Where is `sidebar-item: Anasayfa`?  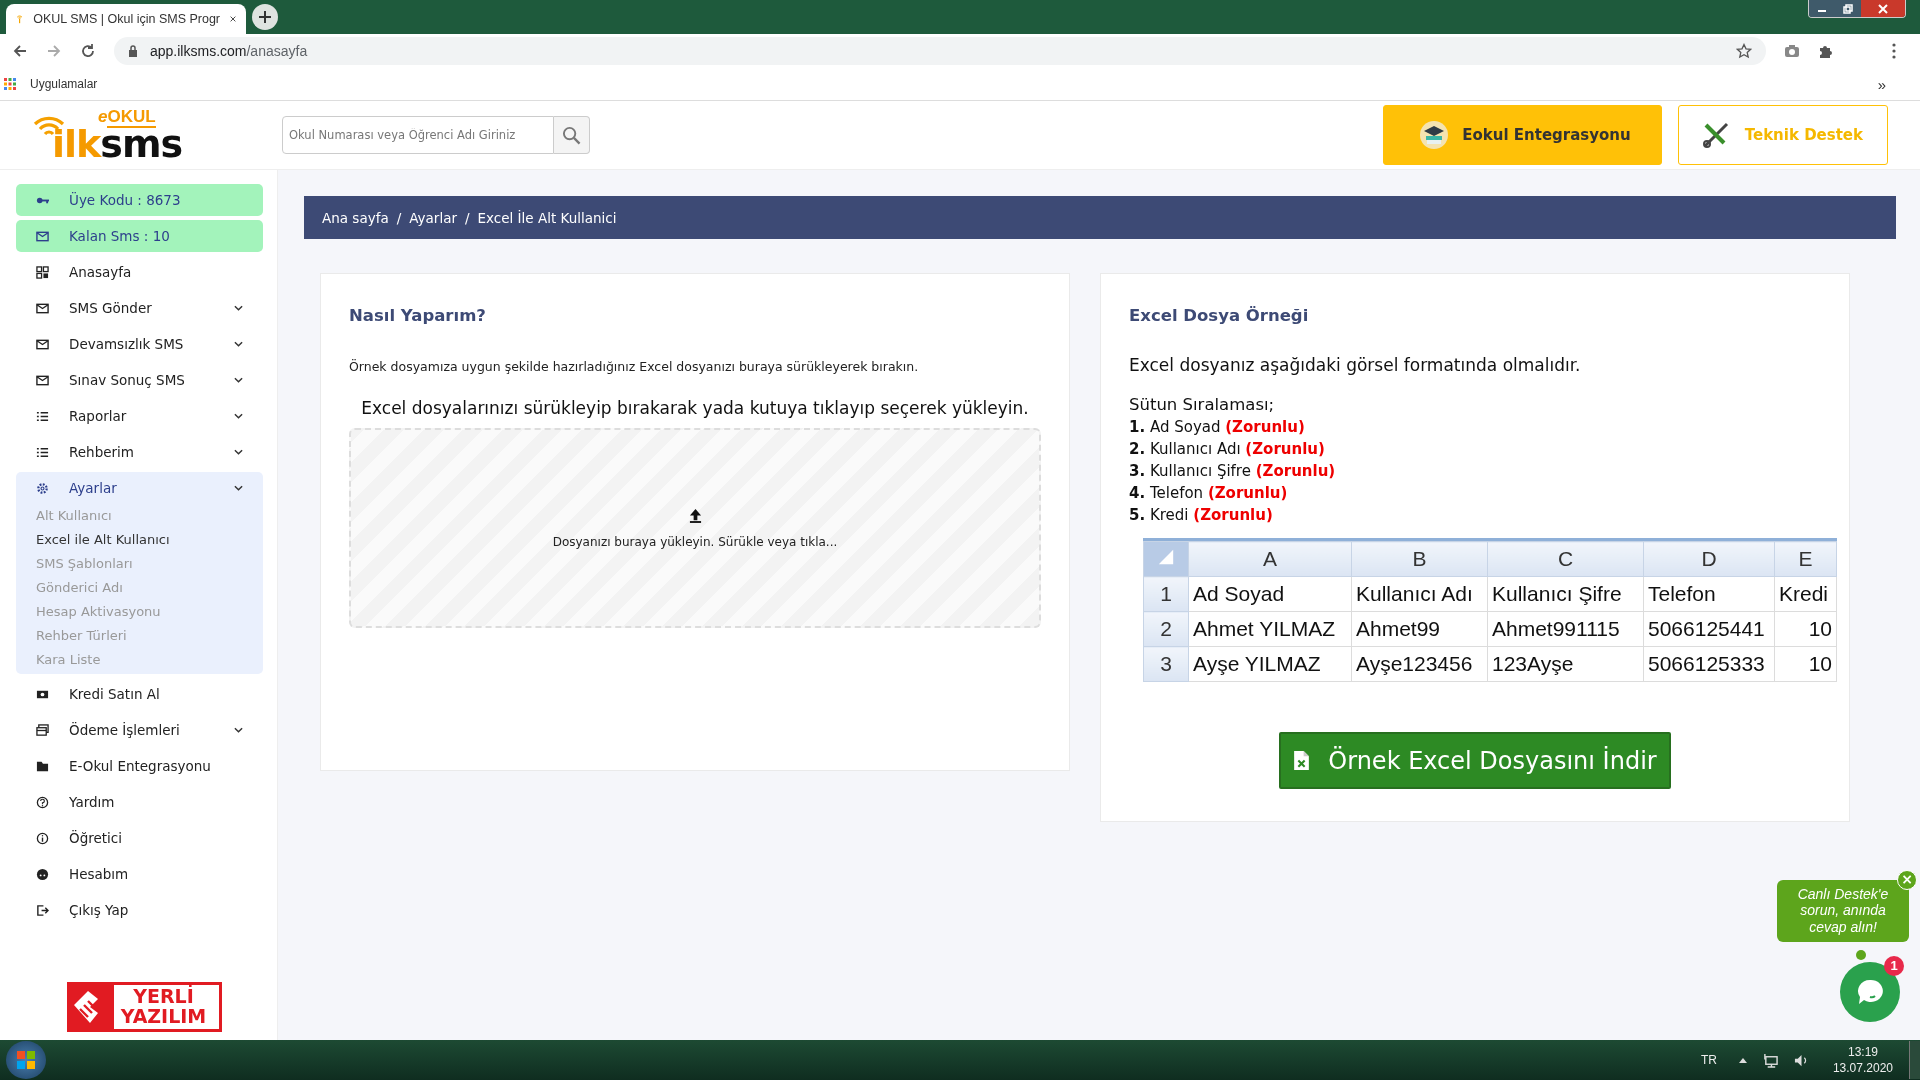
sidebar-item: Anasayfa is located at coordinates (139, 272).